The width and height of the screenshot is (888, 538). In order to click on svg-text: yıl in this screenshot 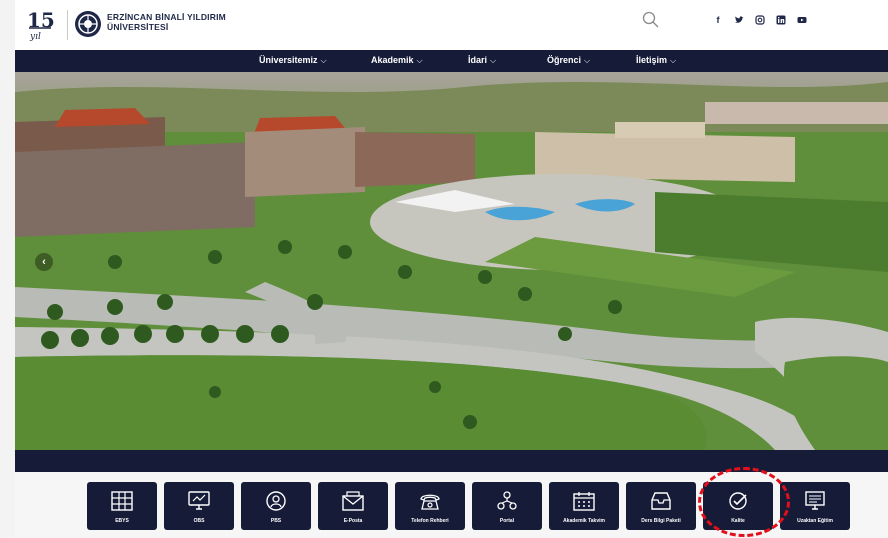, I will do `click(35, 36)`.